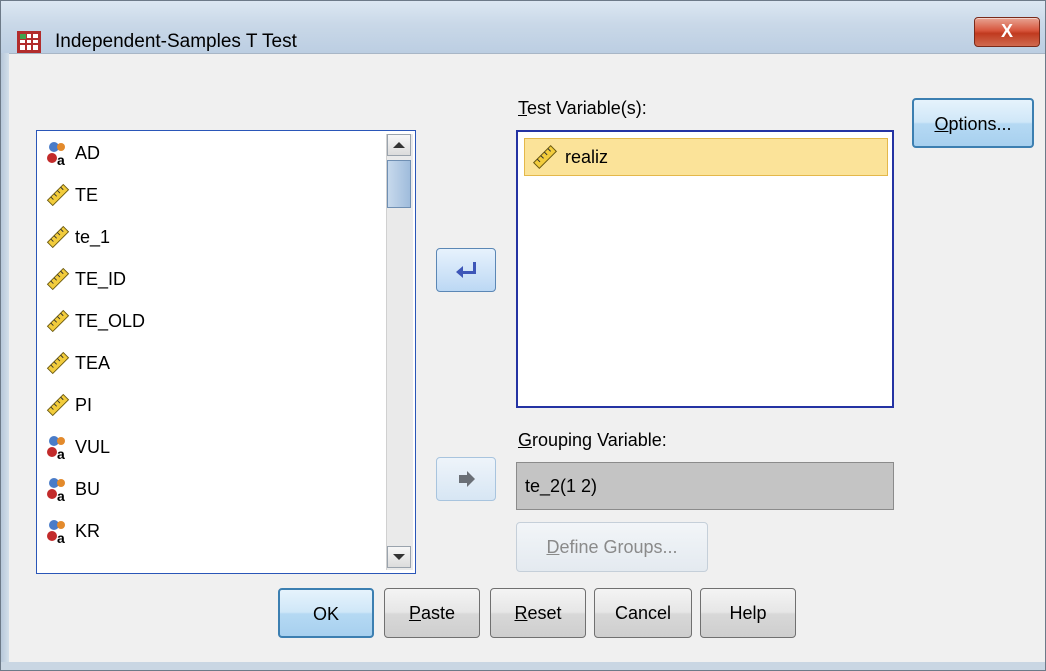 The image size is (1046, 671). I want to click on source-variable-item: TE_ID, so click(85, 279).